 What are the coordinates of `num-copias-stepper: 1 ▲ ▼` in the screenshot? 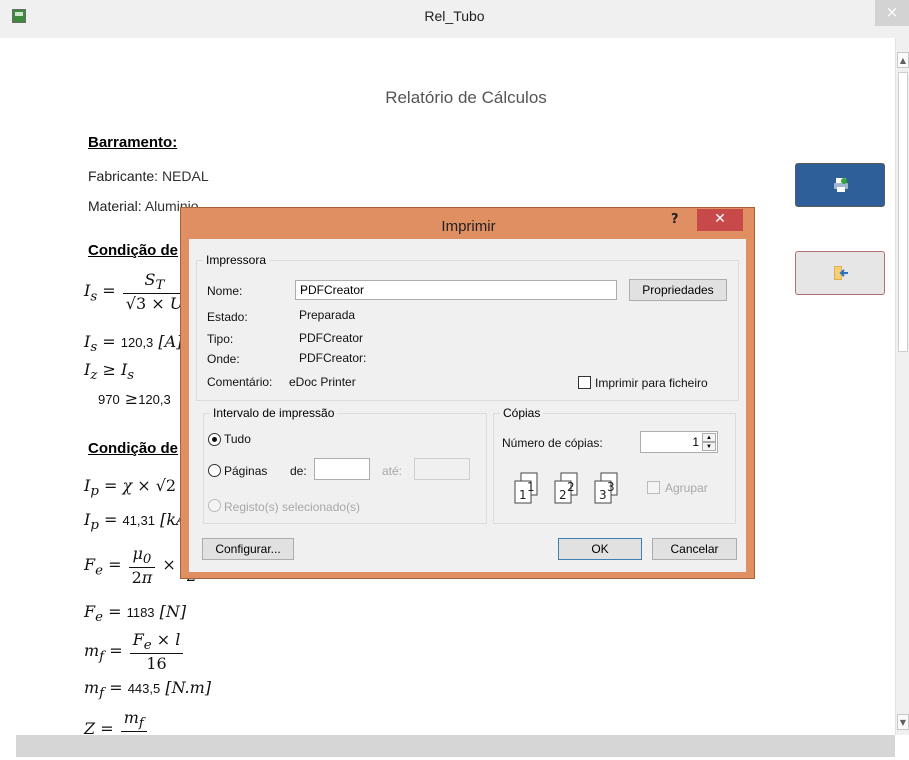 It's located at (679, 442).